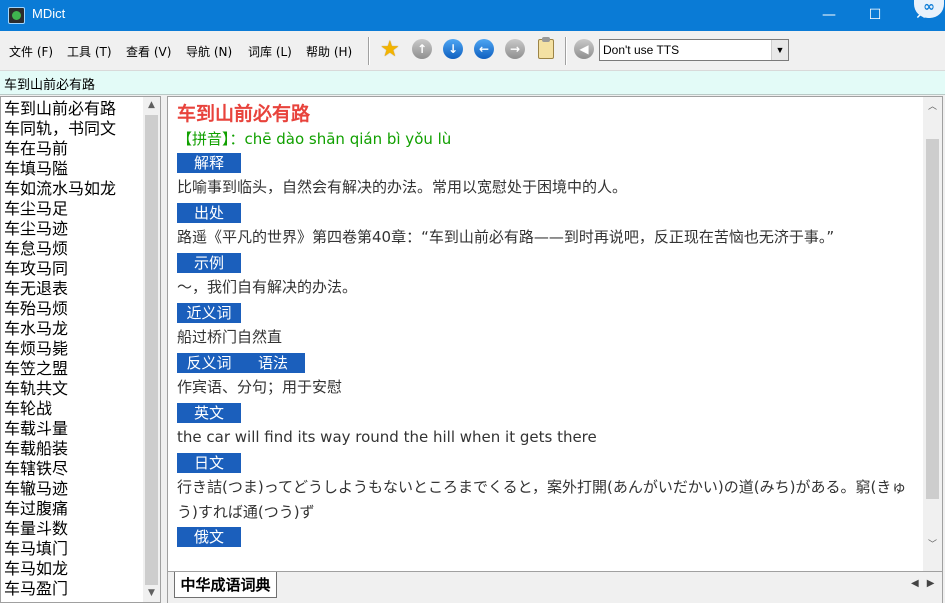 The image size is (945, 603). I want to click on list-item: 车辖铁尽, so click(74, 469).